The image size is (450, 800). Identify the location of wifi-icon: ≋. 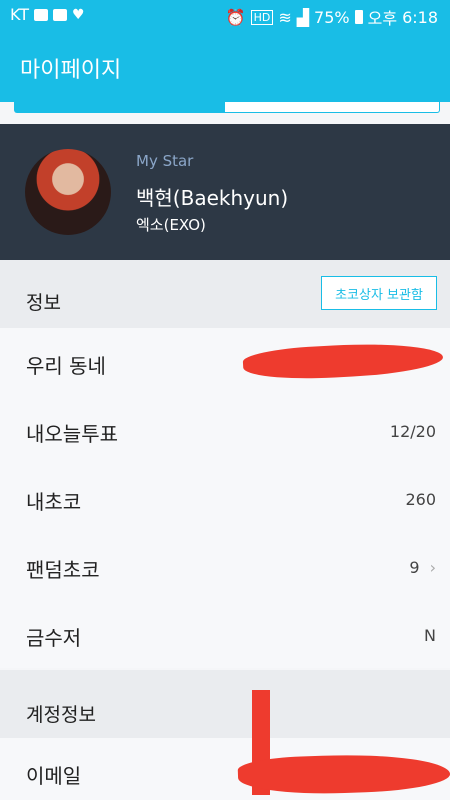
(285, 17).